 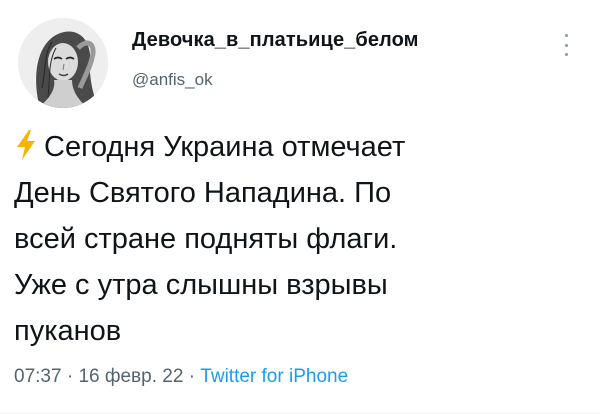 I want to click on tweet-metadata: 07:37 · 16 февр. 22 · Twitter for iPhone, so click(x=181, y=377).